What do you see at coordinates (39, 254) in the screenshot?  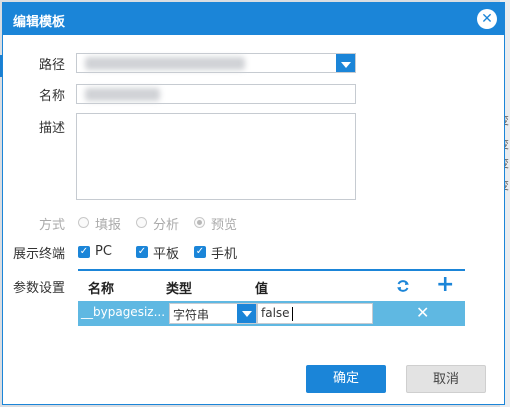 I see `terminal-label: 展示终端` at bounding box center [39, 254].